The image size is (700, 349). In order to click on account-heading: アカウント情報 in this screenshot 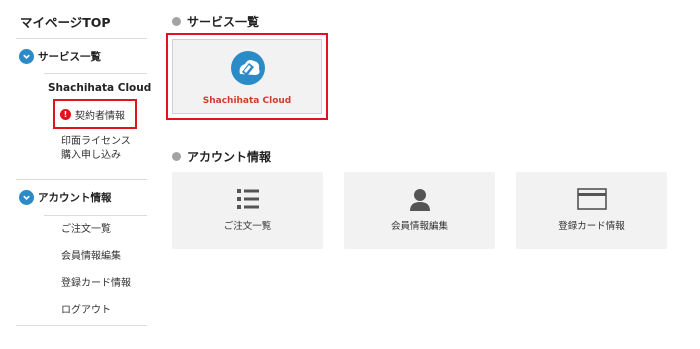, I will do `click(221, 156)`.